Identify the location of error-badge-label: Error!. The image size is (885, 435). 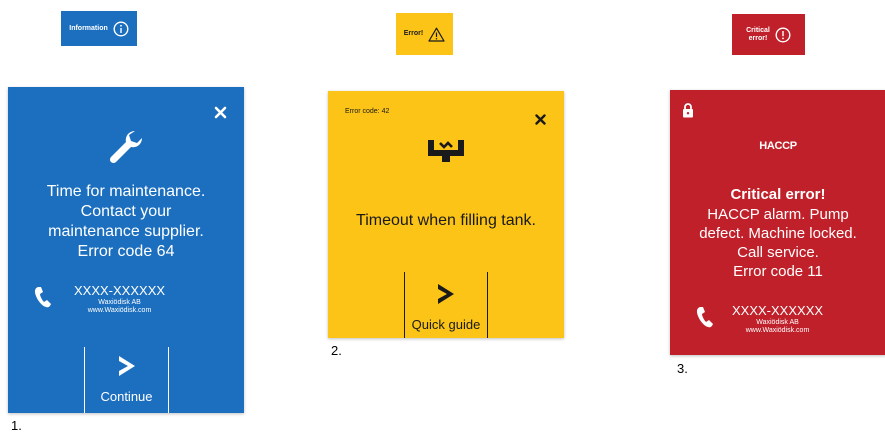
(413, 34).